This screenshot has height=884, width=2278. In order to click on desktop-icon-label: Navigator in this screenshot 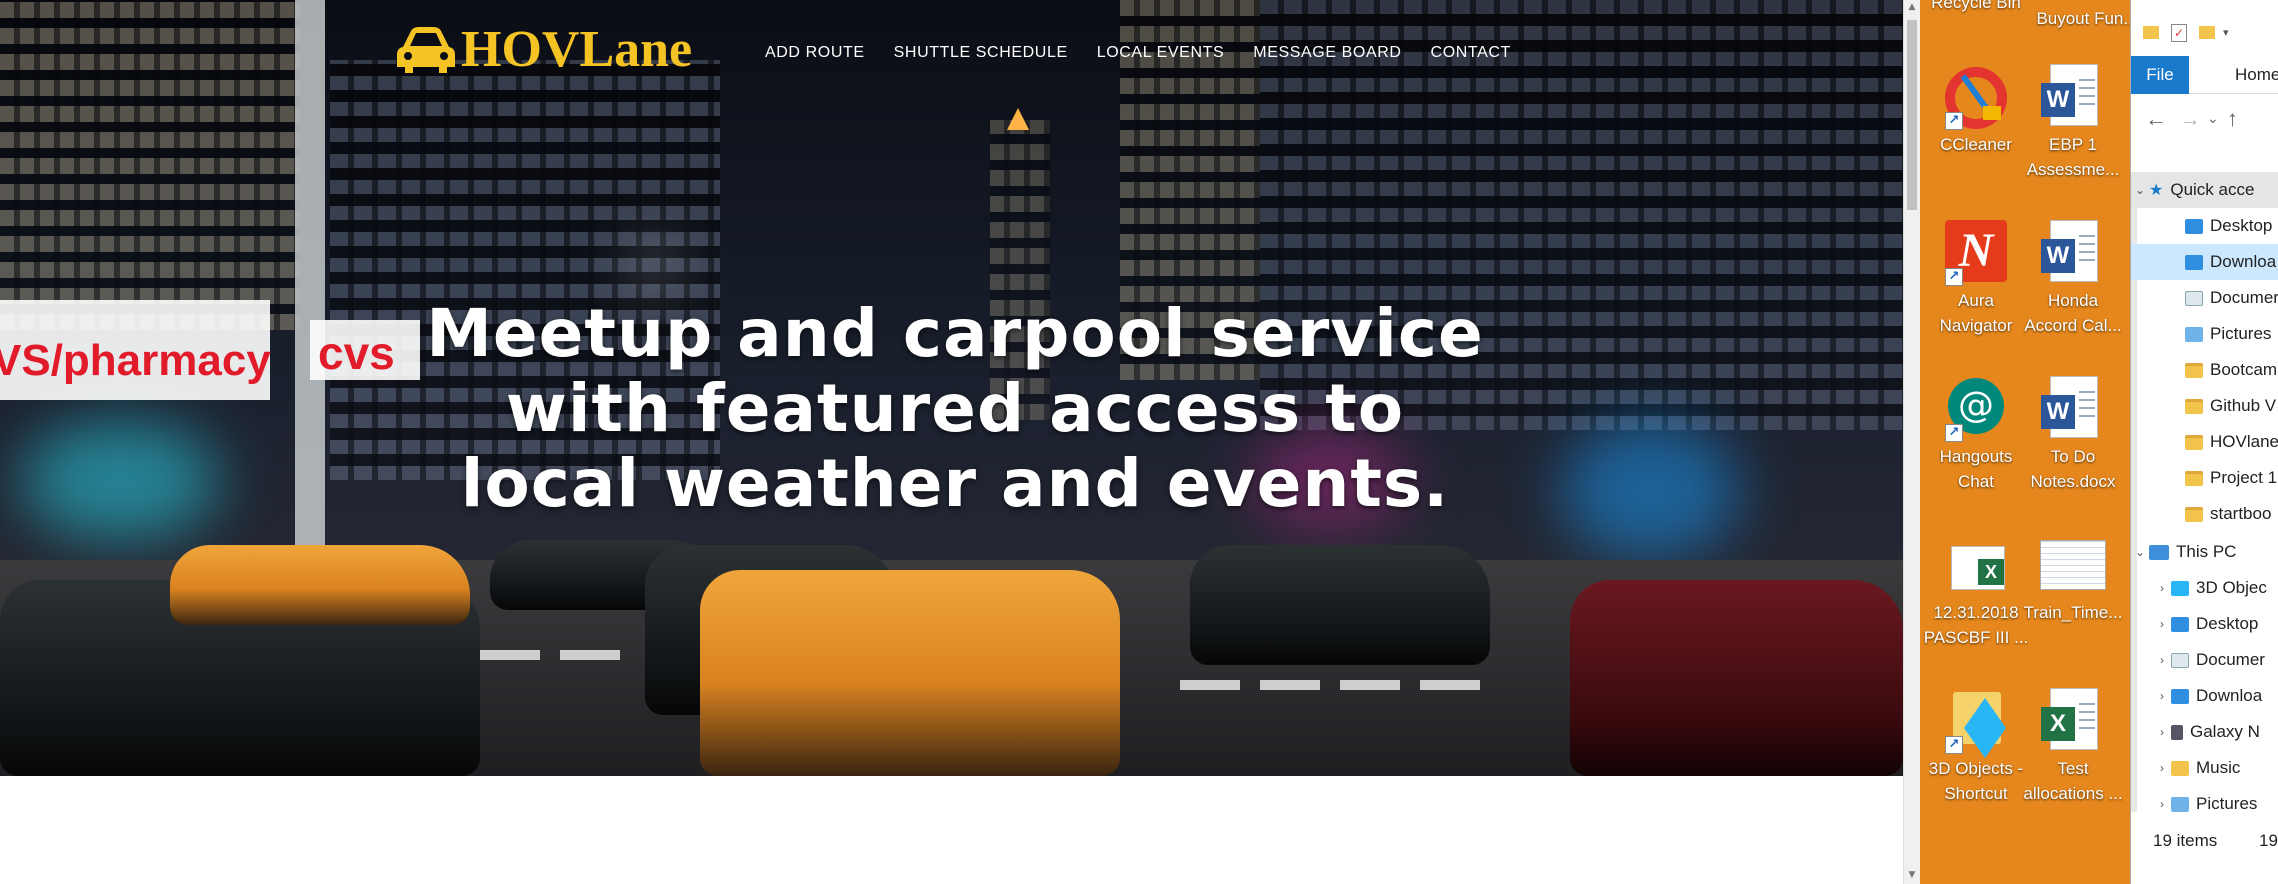, I will do `click(1976, 325)`.